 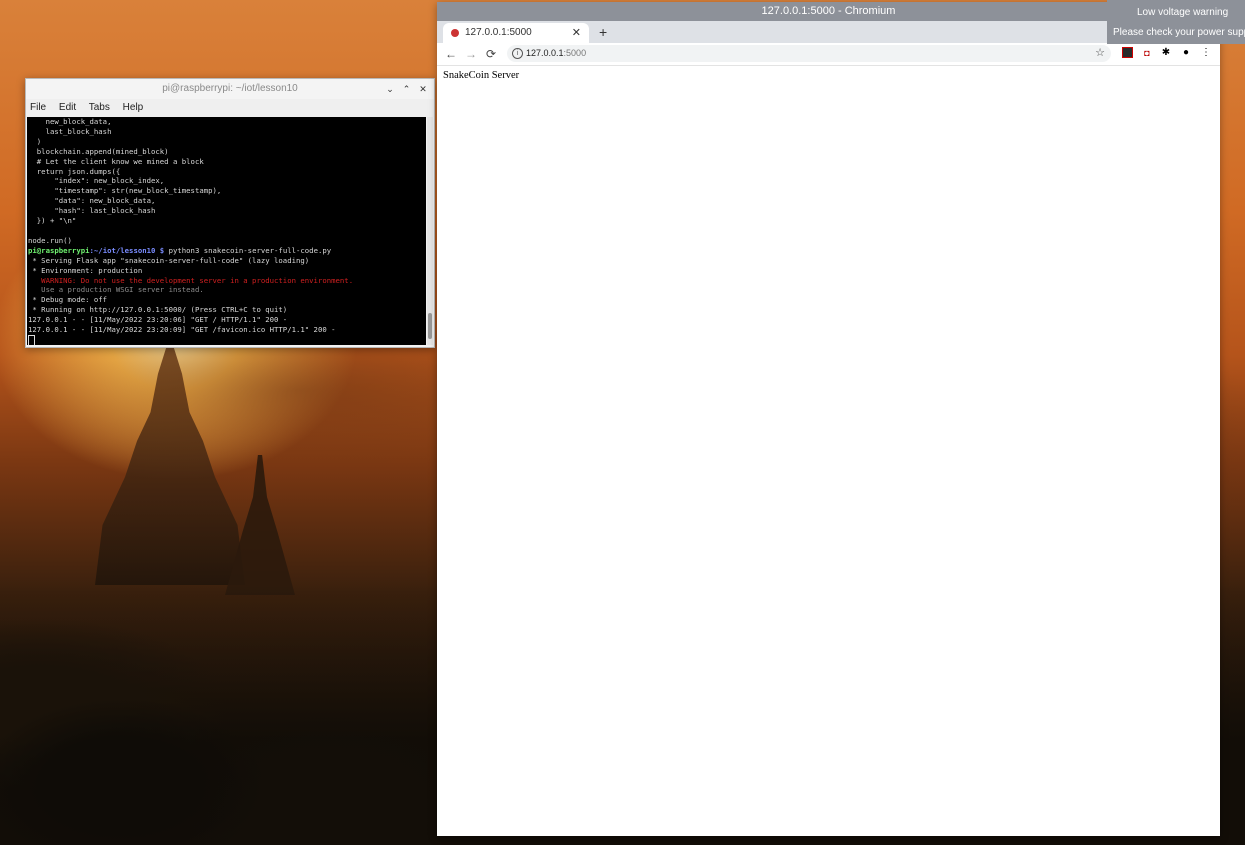 What do you see at coordinates (471, 54) in the screenshot?
I see `forward-arrow-icon: →` at bounding box center [471, 54].